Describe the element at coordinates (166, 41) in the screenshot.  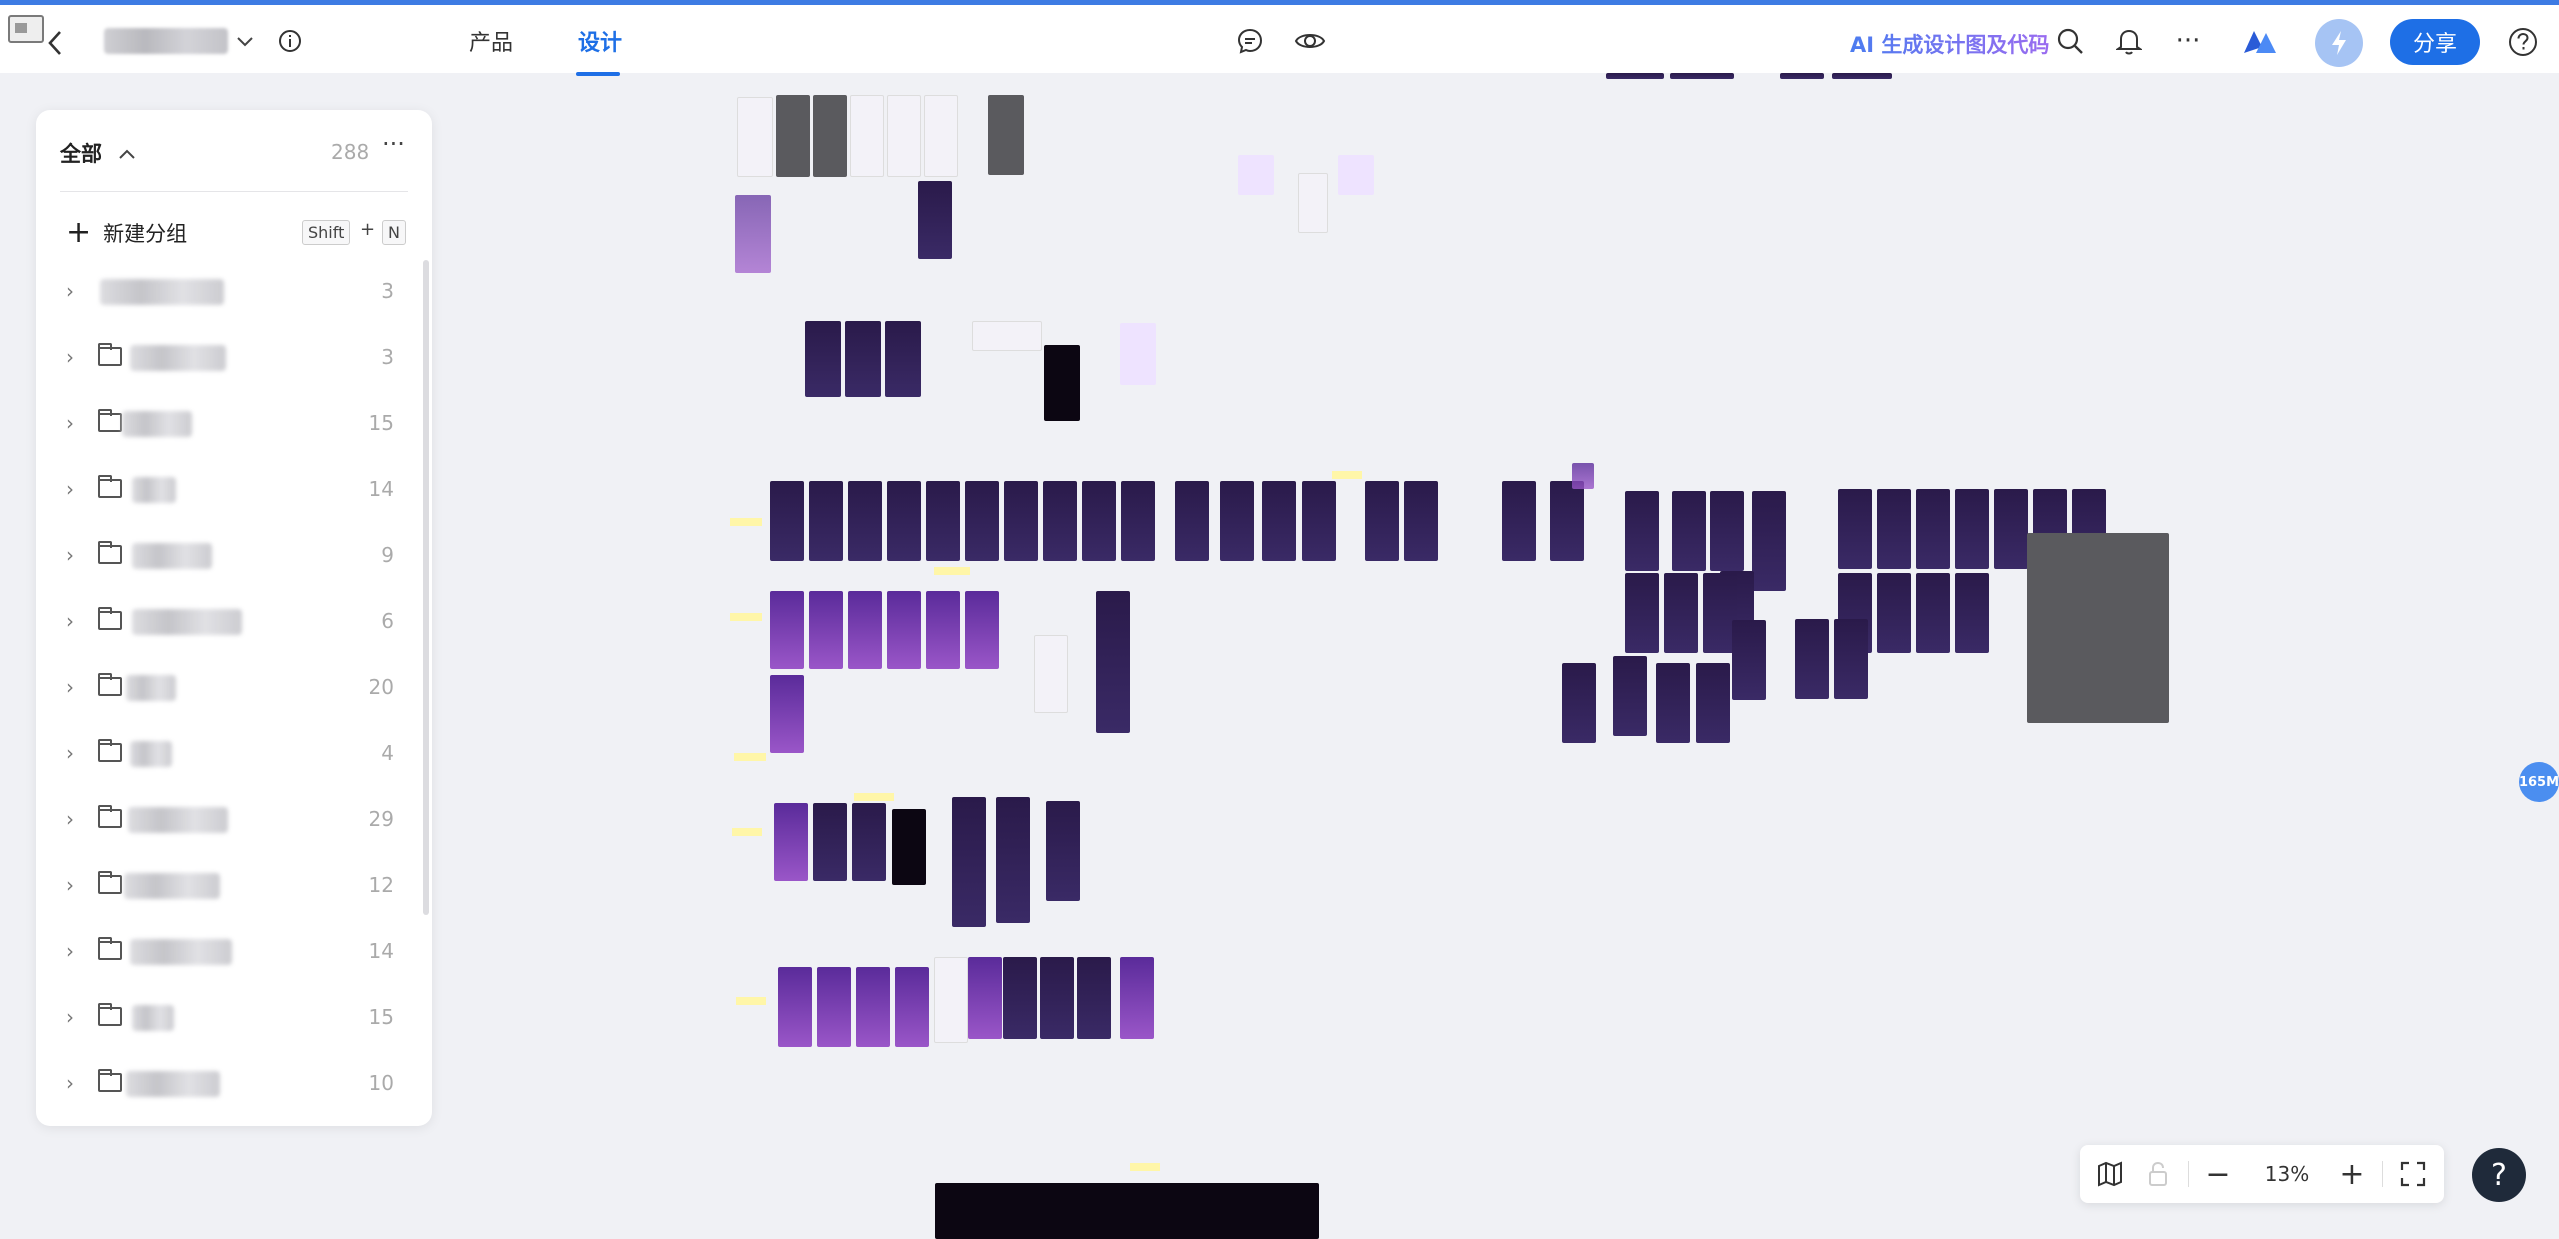
I see `file-name` at that location.